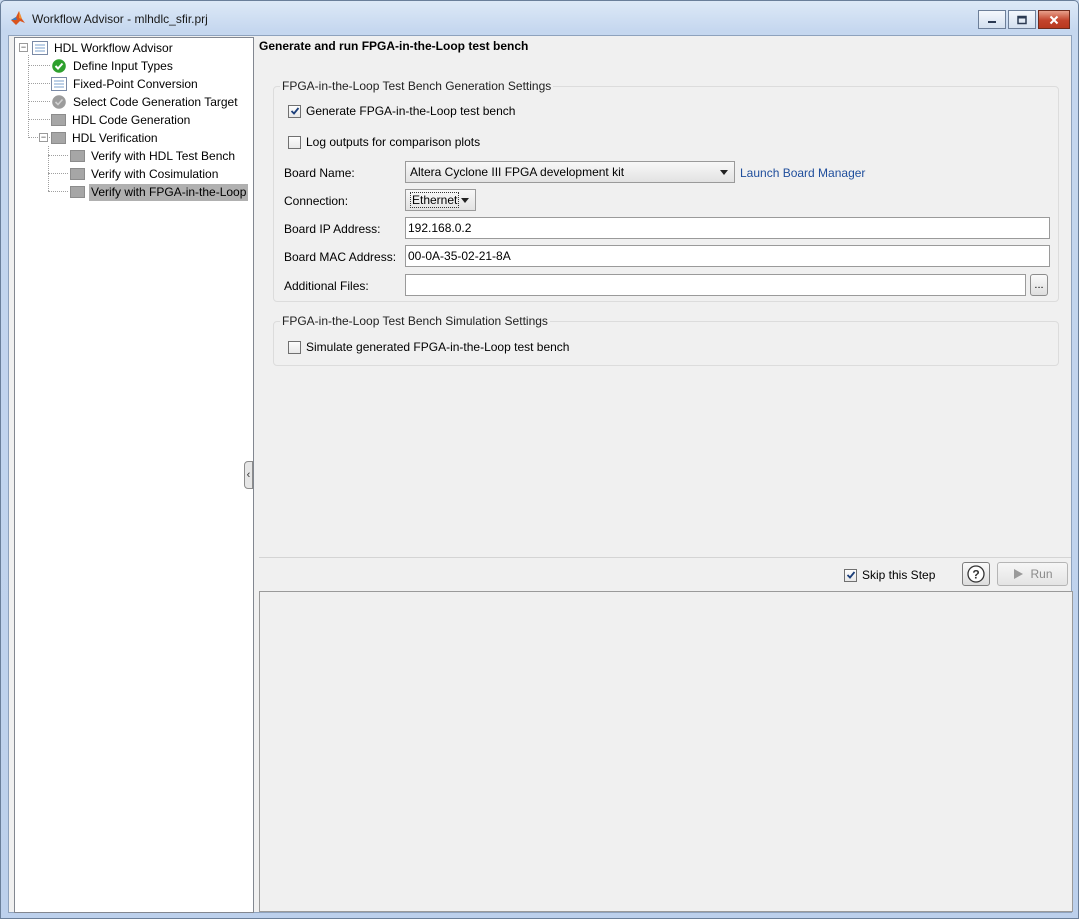 Image resolution: width=1079 pixels, height=919 pixels. Describe the element at coordinates (113, 47) in the screenshot. I see `tree-label-root: HDL Workflow Advisor` at that location.